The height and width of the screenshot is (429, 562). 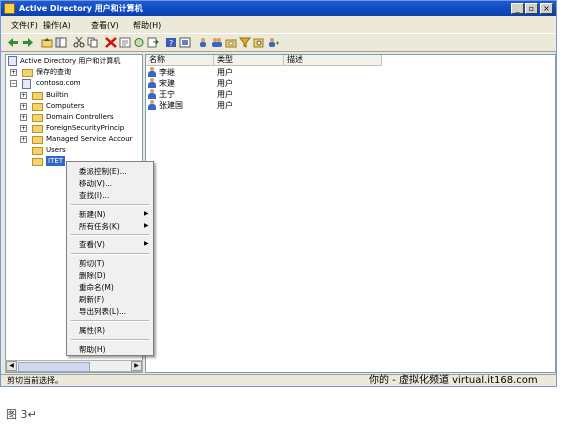 I want to click on figure-caption: 图 3↵, so click(x=21, y=414).